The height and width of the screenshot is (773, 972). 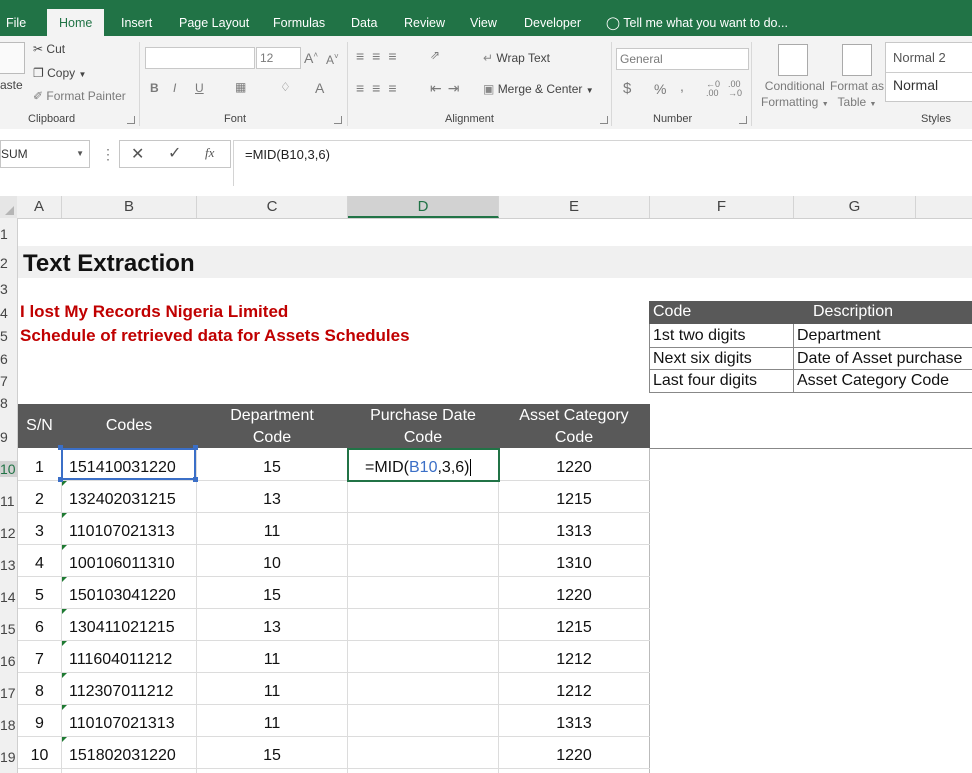 What do you see at coordinates (8, 336) in the screenshot?
I see `row-header-5: 5` at bounding box center [8, 336].